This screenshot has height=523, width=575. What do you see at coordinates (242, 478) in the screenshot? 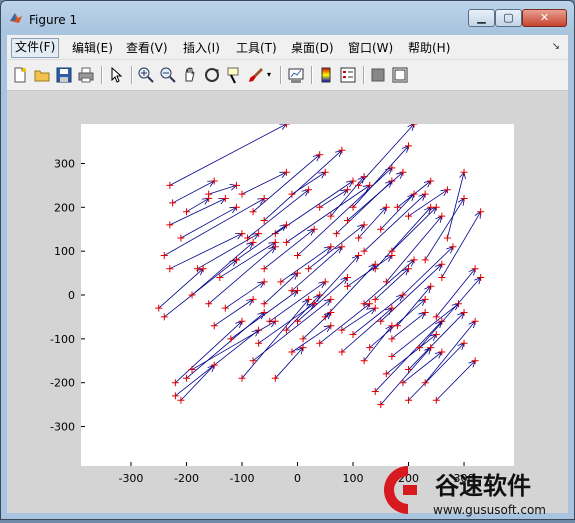
I see `x-tick-label: -100` at bounding box center [242, 478].